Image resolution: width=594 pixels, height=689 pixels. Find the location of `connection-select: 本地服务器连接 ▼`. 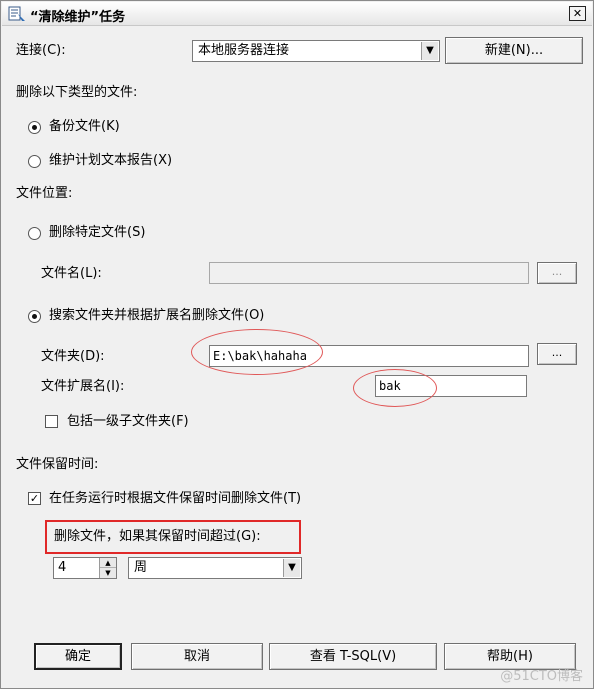

connection-select: 本地服务器连接 ▼ is located at coordinates (316, 51).